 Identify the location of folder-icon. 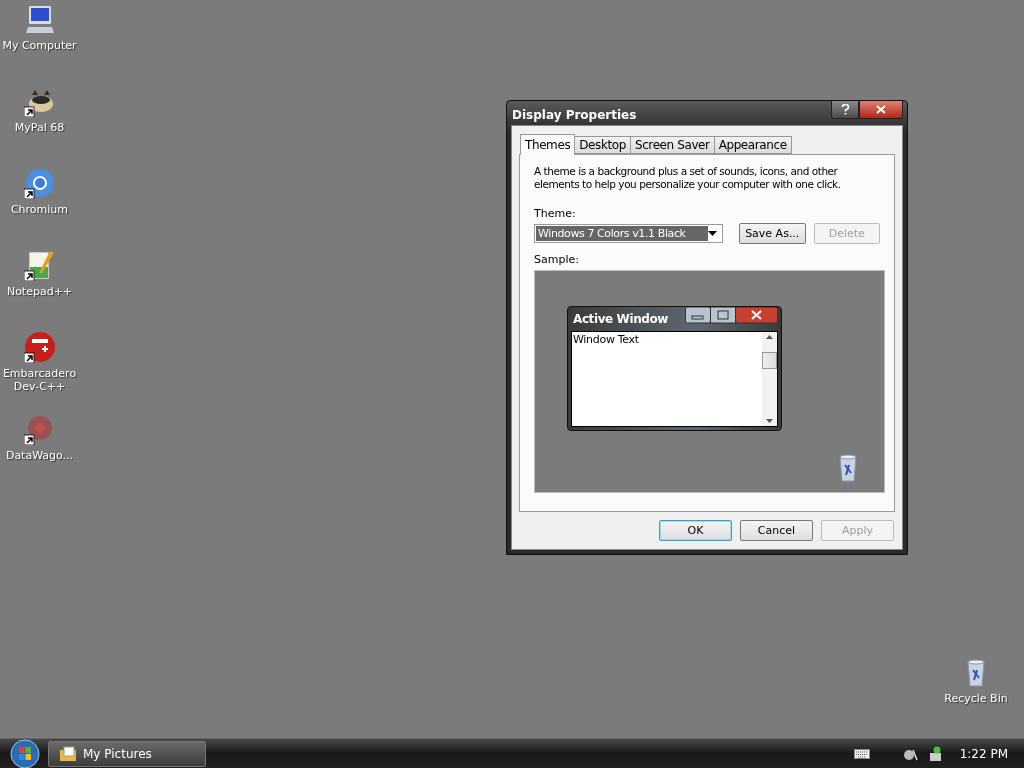
(68, 754).